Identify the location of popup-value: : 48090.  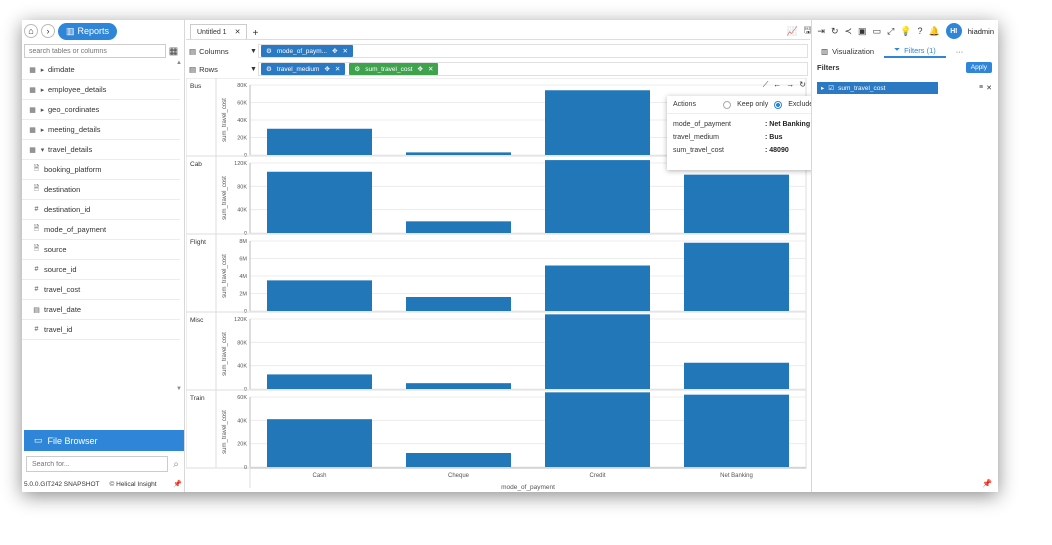
(777, 150).